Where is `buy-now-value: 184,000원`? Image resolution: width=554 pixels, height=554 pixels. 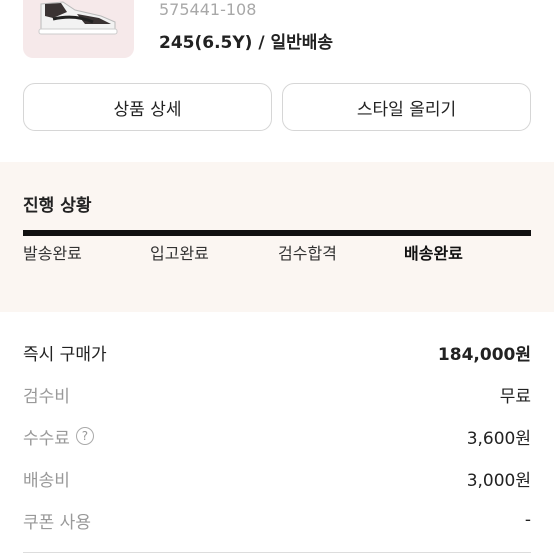
buy-now-value: 184,000원 is located at coordinates (484, 354).